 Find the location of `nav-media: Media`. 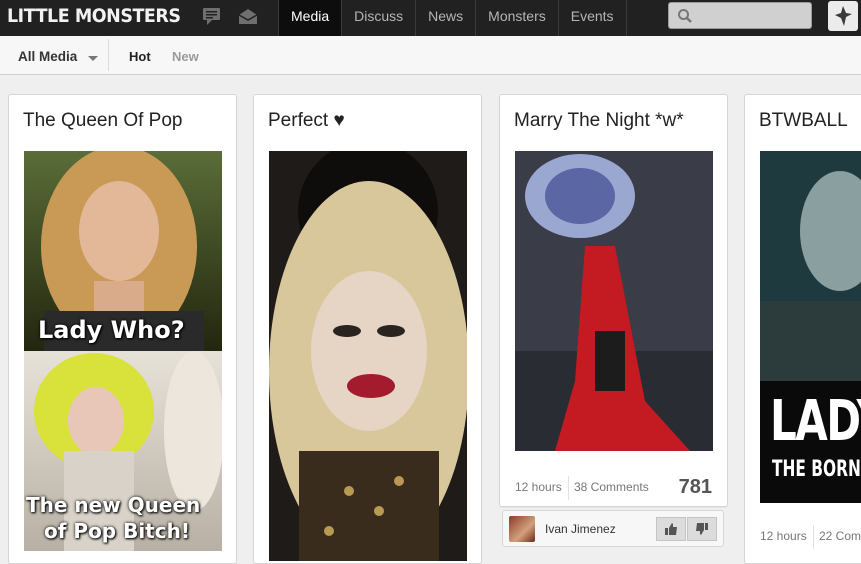

nav-media: Media is located at coordinates (310, 18).